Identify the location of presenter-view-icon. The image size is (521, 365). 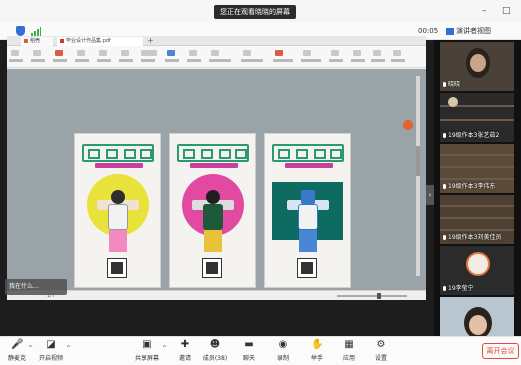
(450, 31).